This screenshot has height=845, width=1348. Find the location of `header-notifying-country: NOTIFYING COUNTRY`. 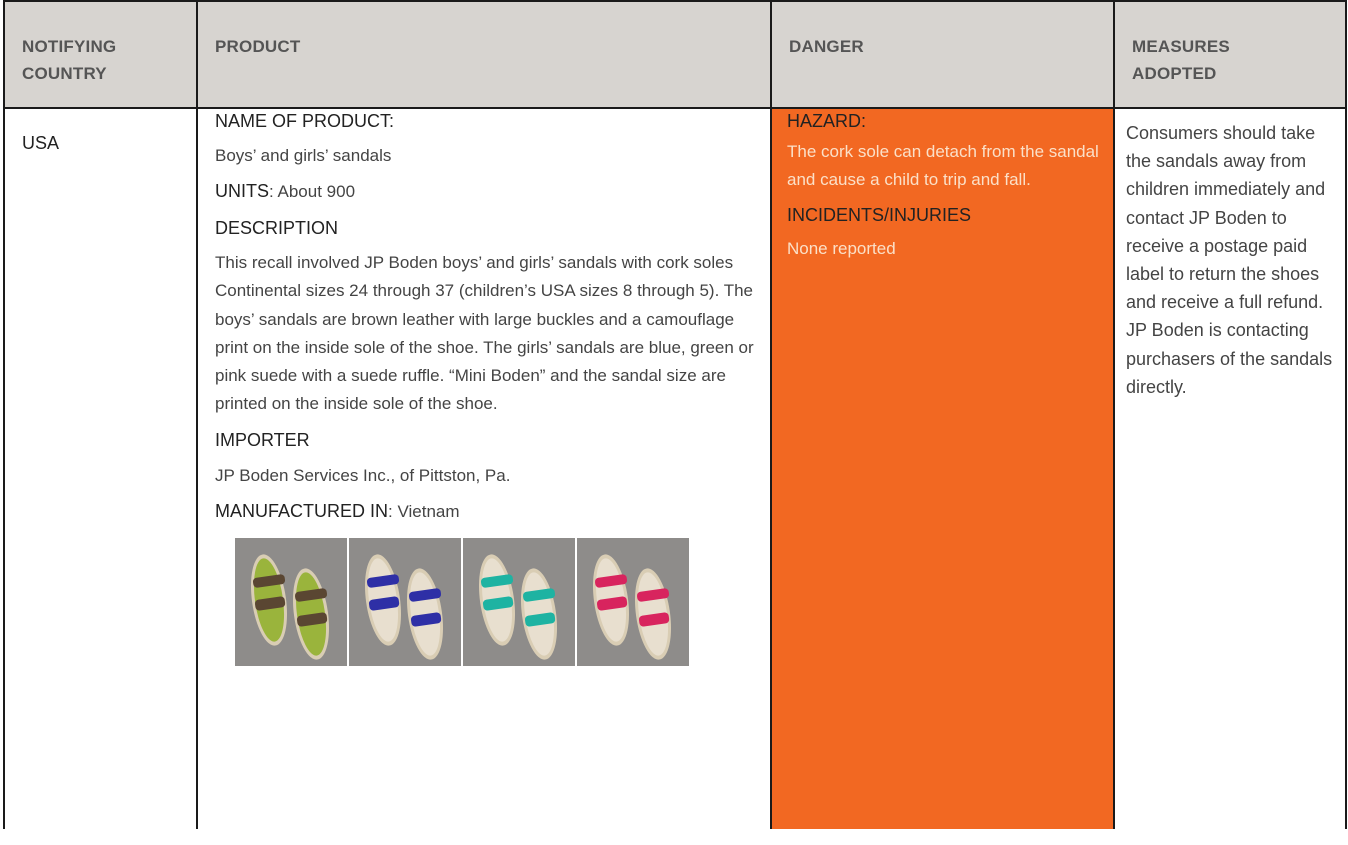

header-notifying-country: NOTIFYING COUNTRY is located at coordinates (100, 54).